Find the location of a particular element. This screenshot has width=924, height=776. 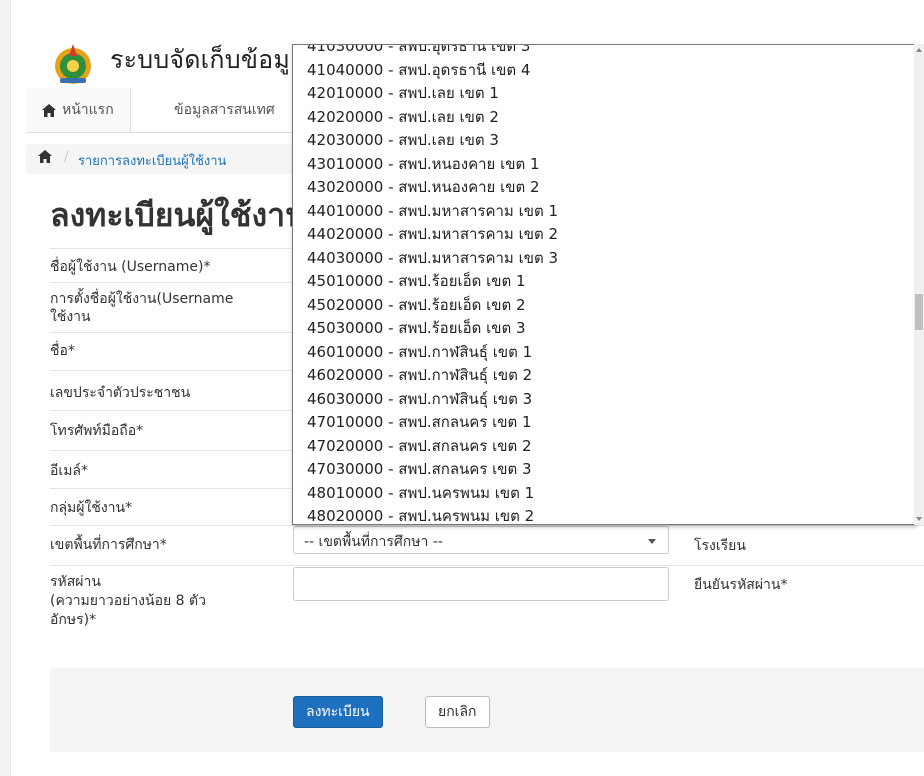

password-label-line1: รหัสผ่าน is located at coordinates (75, 582).